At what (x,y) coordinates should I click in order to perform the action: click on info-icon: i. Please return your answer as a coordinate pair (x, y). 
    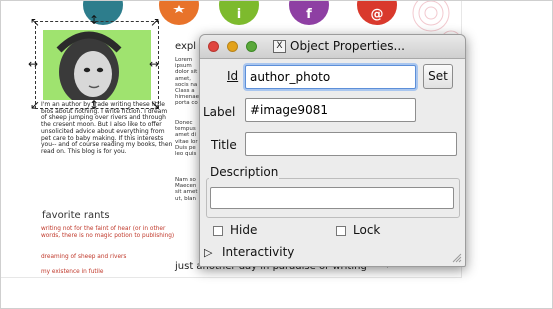
    Looking at the image, I should click on (239, 13).